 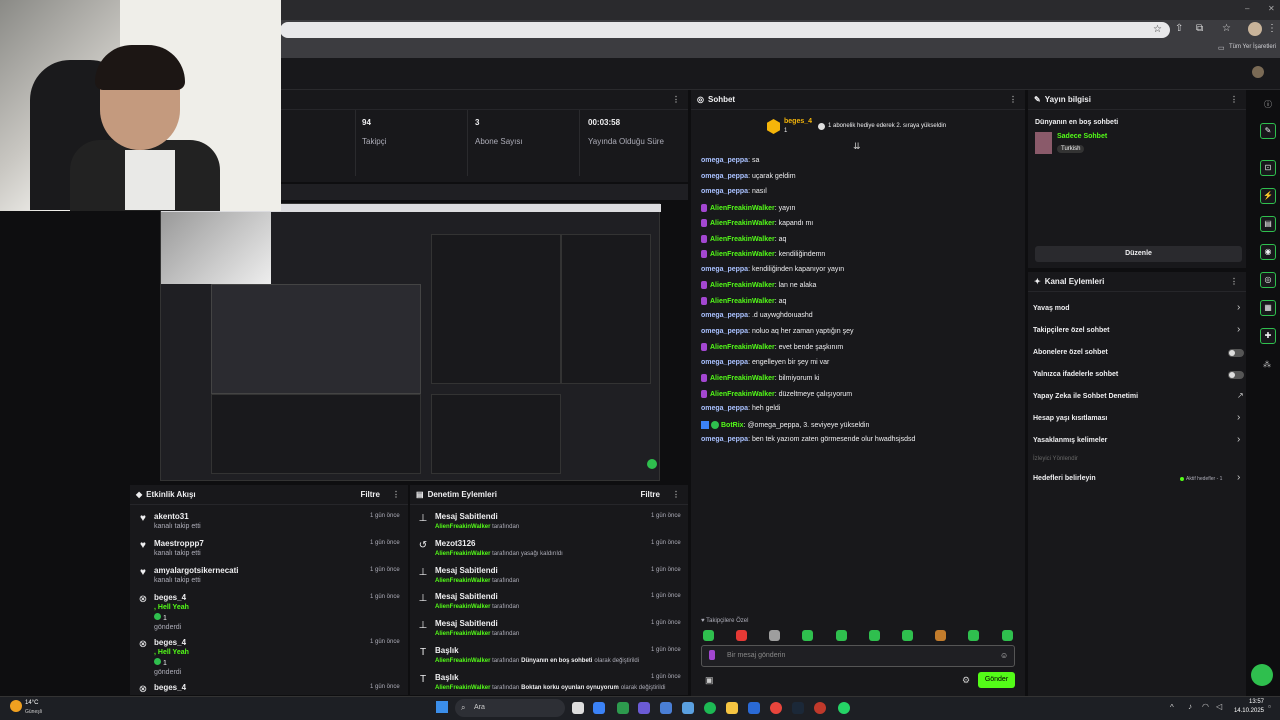 I want to click on apps-icon: ⁂, so click(x=1267, y=364).